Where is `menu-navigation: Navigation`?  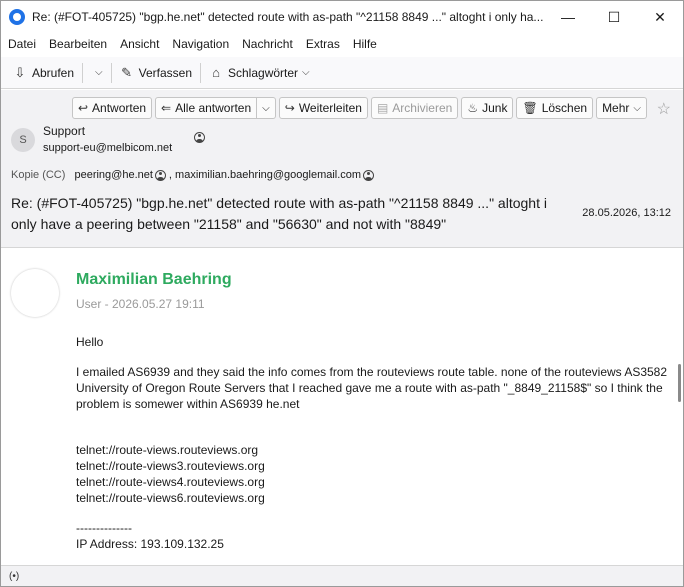
menu-navigation: Navigation is located at coordinates (200, 44).